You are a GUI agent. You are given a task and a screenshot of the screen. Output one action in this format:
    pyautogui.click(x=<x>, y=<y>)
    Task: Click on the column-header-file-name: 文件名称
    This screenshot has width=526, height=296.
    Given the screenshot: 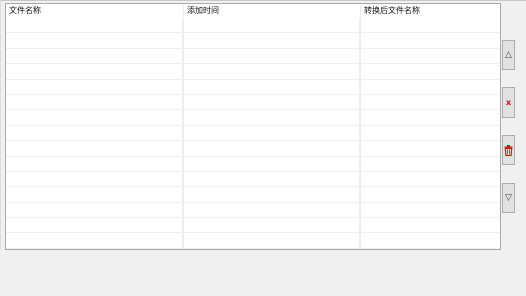 What is the action you would take?
    pyautogui.click(x=95, y=11)
    